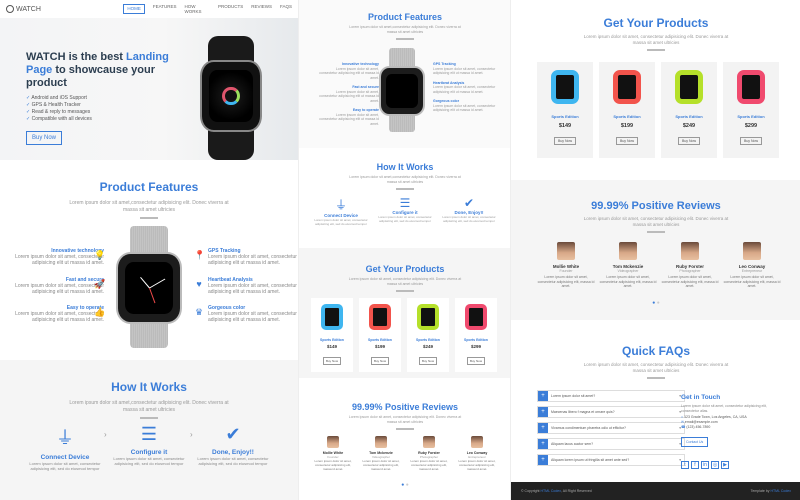 The width and height of the screenshot is (800, 500). Describe the element at coordinates (64, 9) in the screenshot. I see `logo: WATCH` at that location.